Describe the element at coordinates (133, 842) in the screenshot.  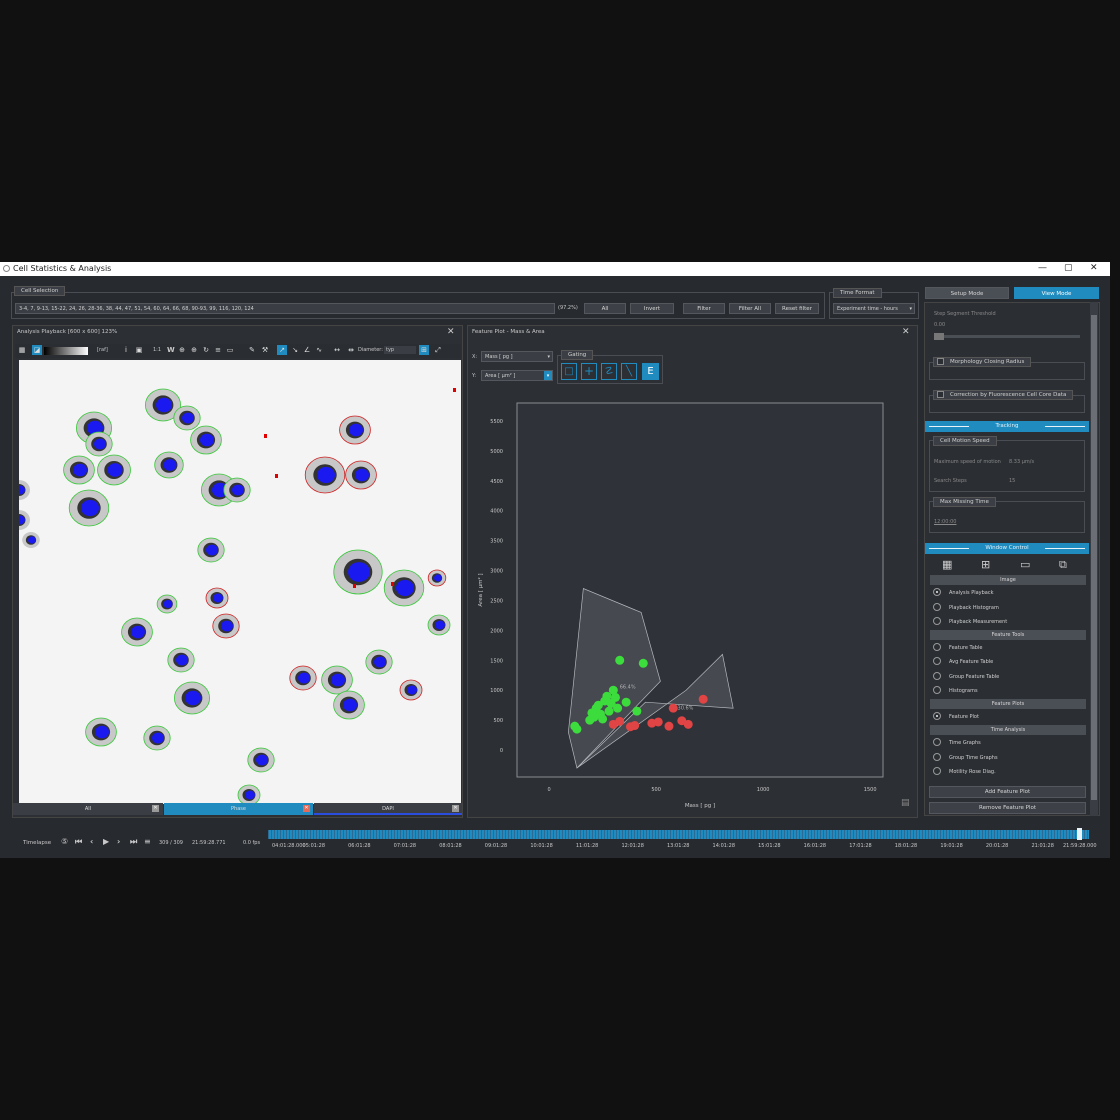
I see `last-frame-icon: ⏭` at that location.